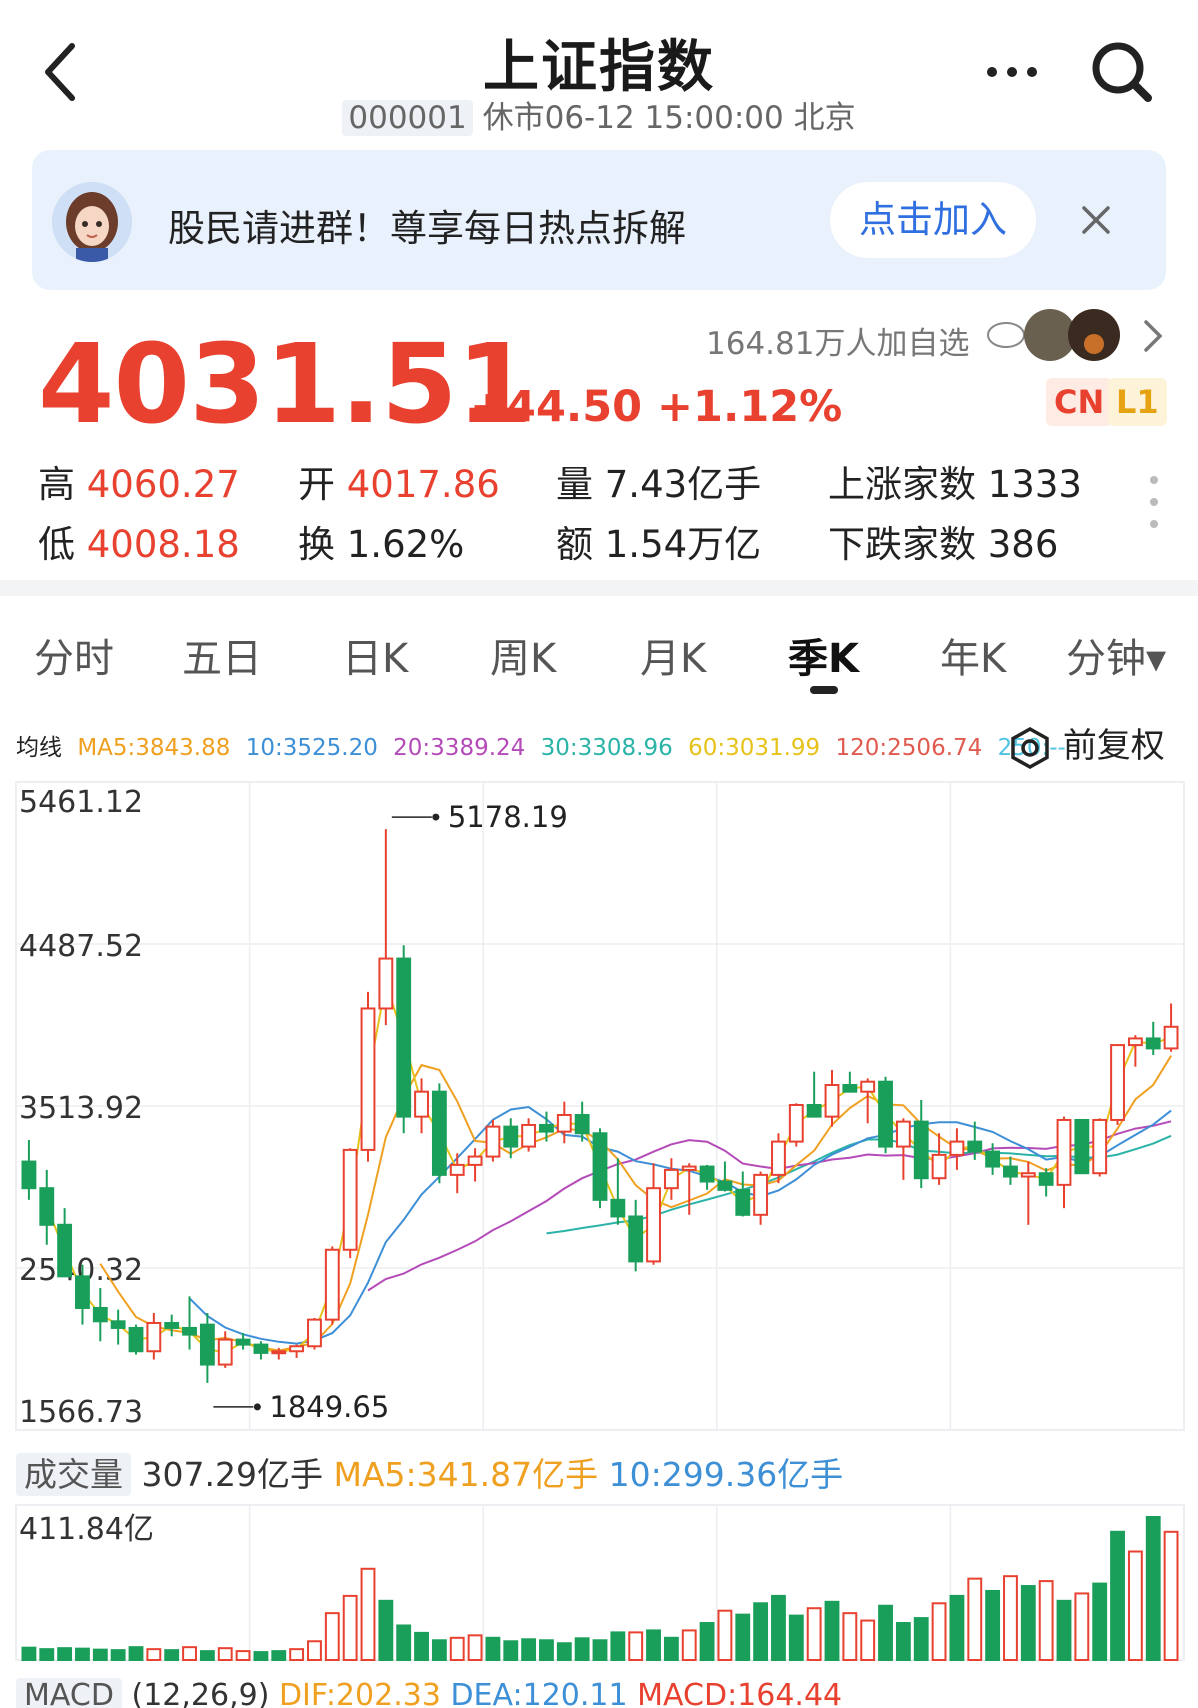  Describe the element at coordinates (1154, 504) in the screenshot. I see `more-stats-icon` at that location.